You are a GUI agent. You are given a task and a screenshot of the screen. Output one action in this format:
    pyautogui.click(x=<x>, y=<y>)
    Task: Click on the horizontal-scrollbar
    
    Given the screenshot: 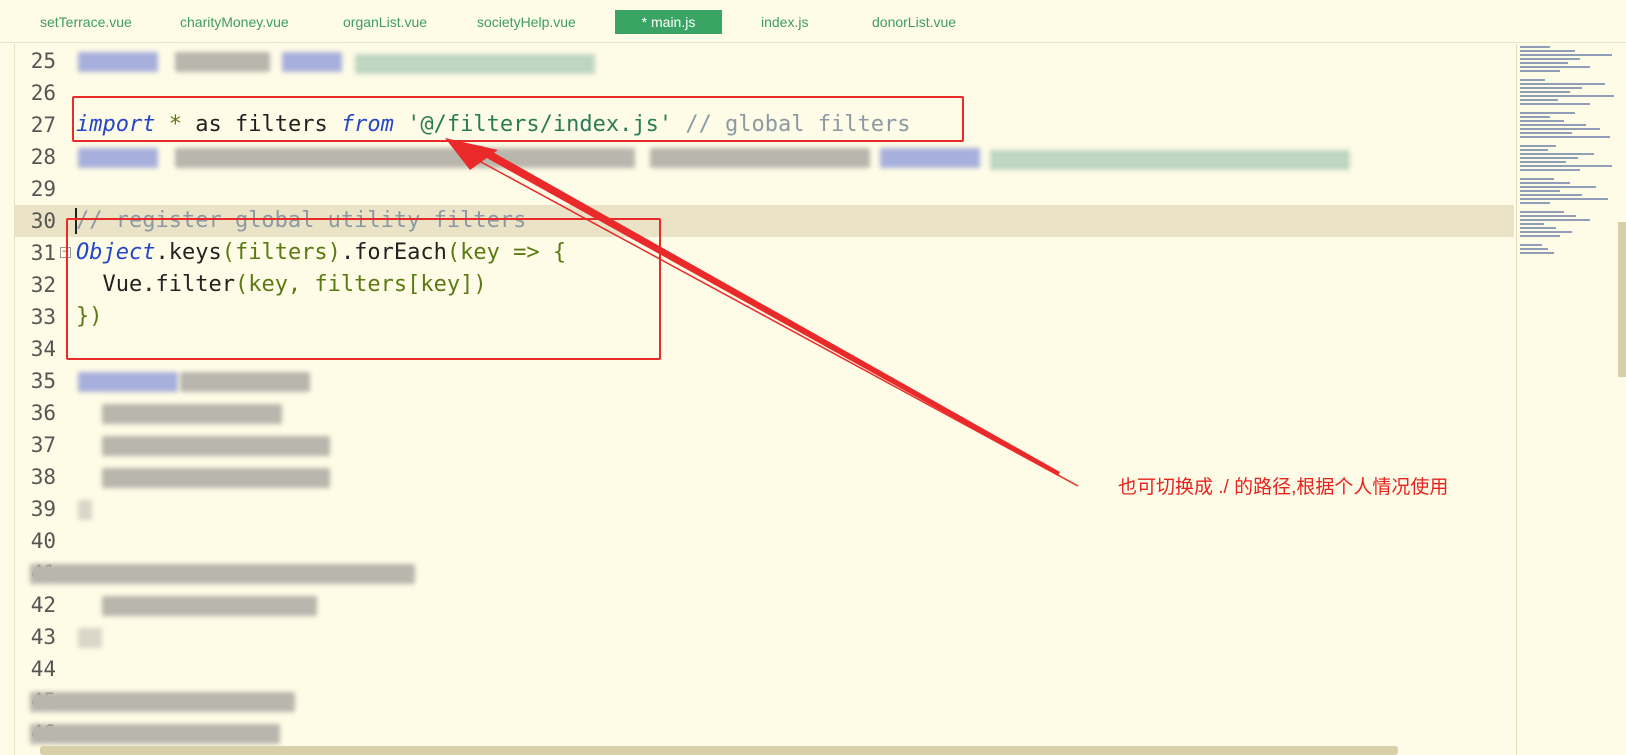 What is the action you would take?
    pyautogui.click(x=719, y=750)
    